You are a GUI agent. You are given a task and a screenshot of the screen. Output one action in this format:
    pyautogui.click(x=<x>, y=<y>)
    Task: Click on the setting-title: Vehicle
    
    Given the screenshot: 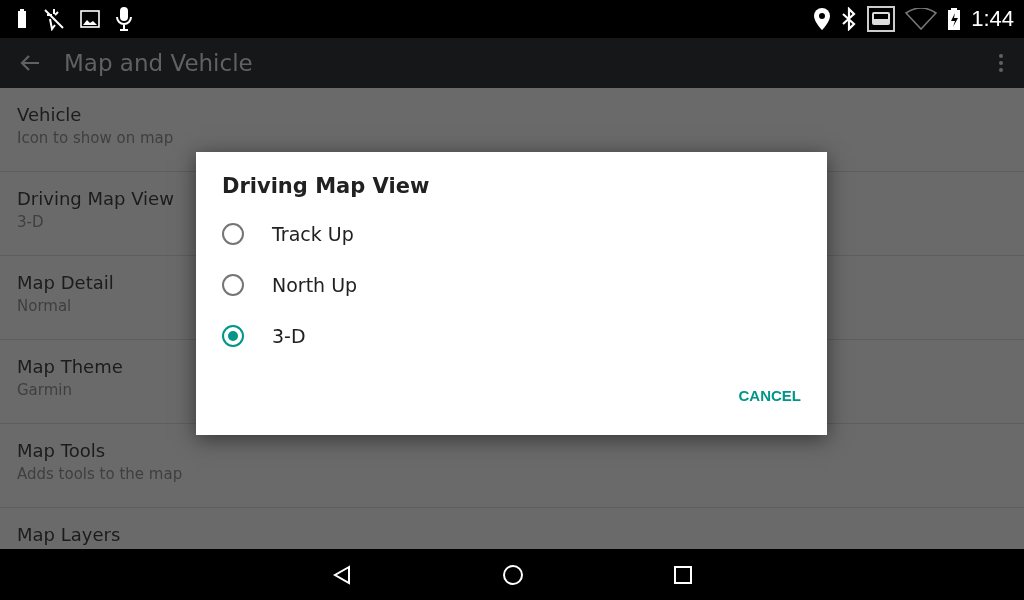 What is the action you would take?
    pyautogui.click(x=49, y=114)
    